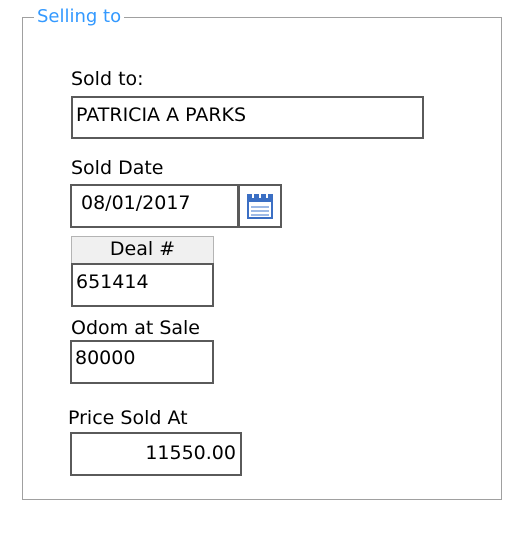 The height and width of the screenshot is (535, 523). Describe the element at coordinates (142, 362) in the screenshot. I see `odometer-field: 80000` at that location.